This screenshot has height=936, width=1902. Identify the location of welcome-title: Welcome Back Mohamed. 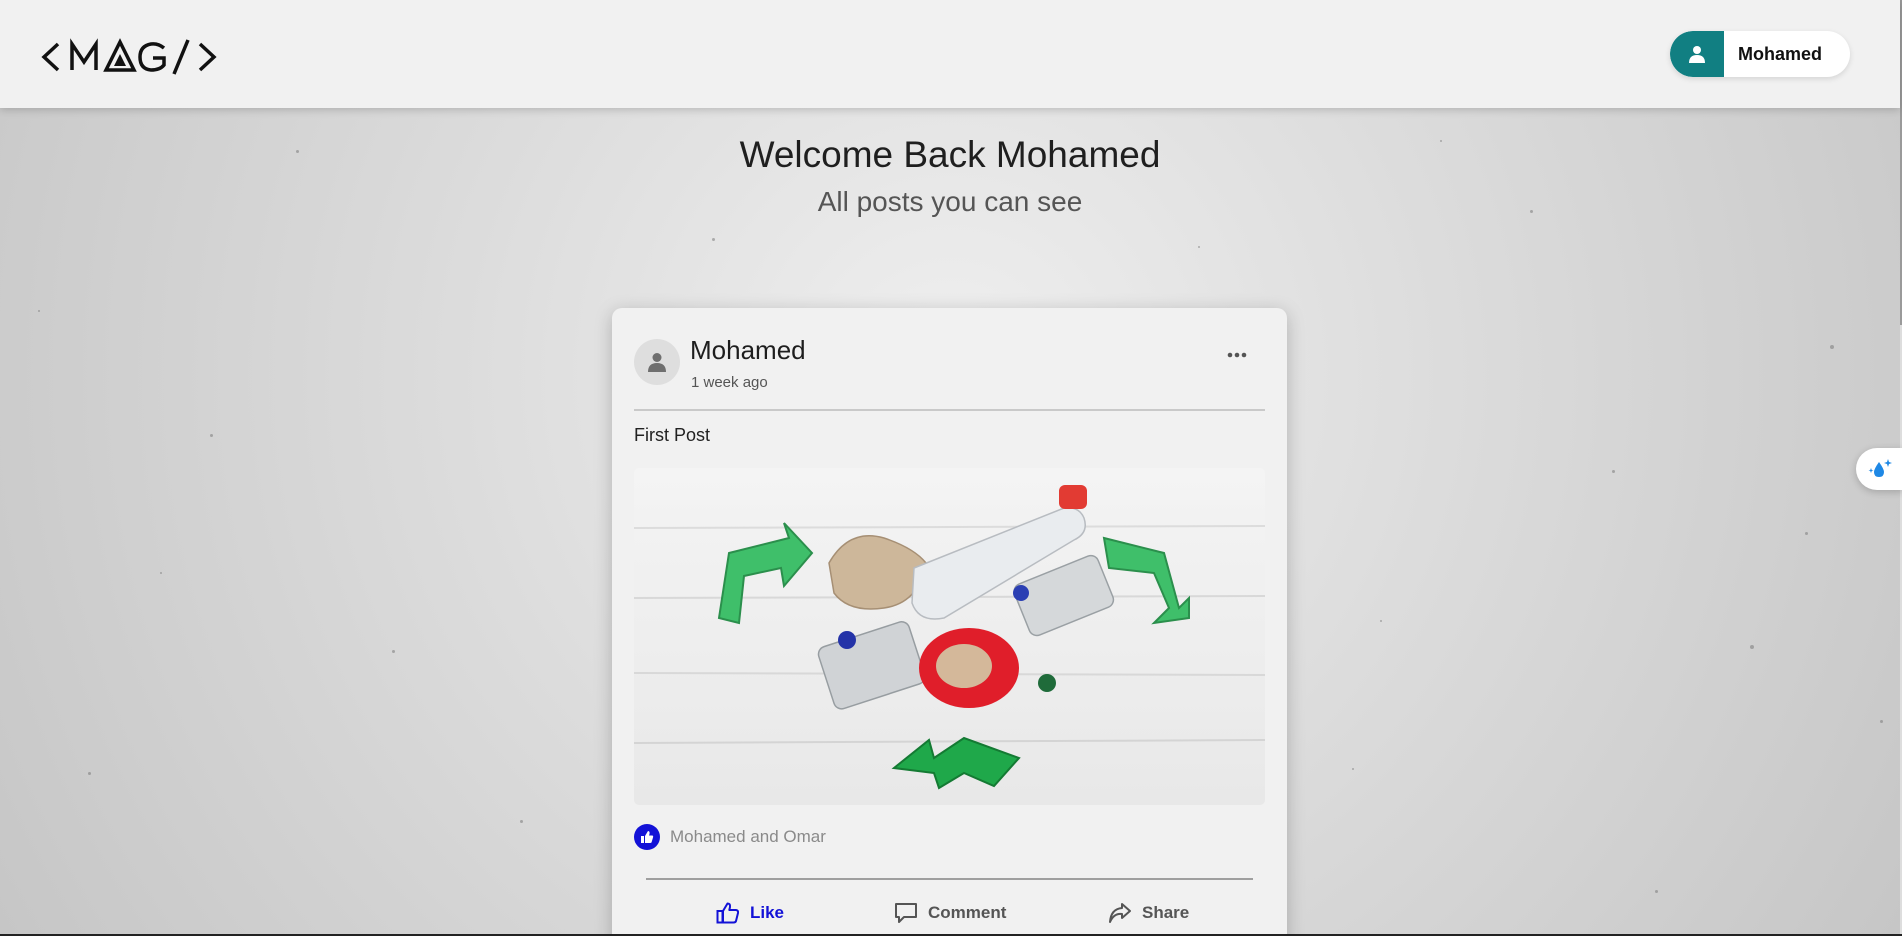
(950, 154).